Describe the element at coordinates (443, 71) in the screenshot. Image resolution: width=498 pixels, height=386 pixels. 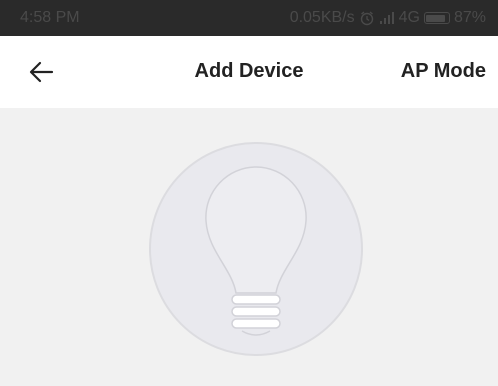
I see `ap-mode-button: AP Mode` at that location.